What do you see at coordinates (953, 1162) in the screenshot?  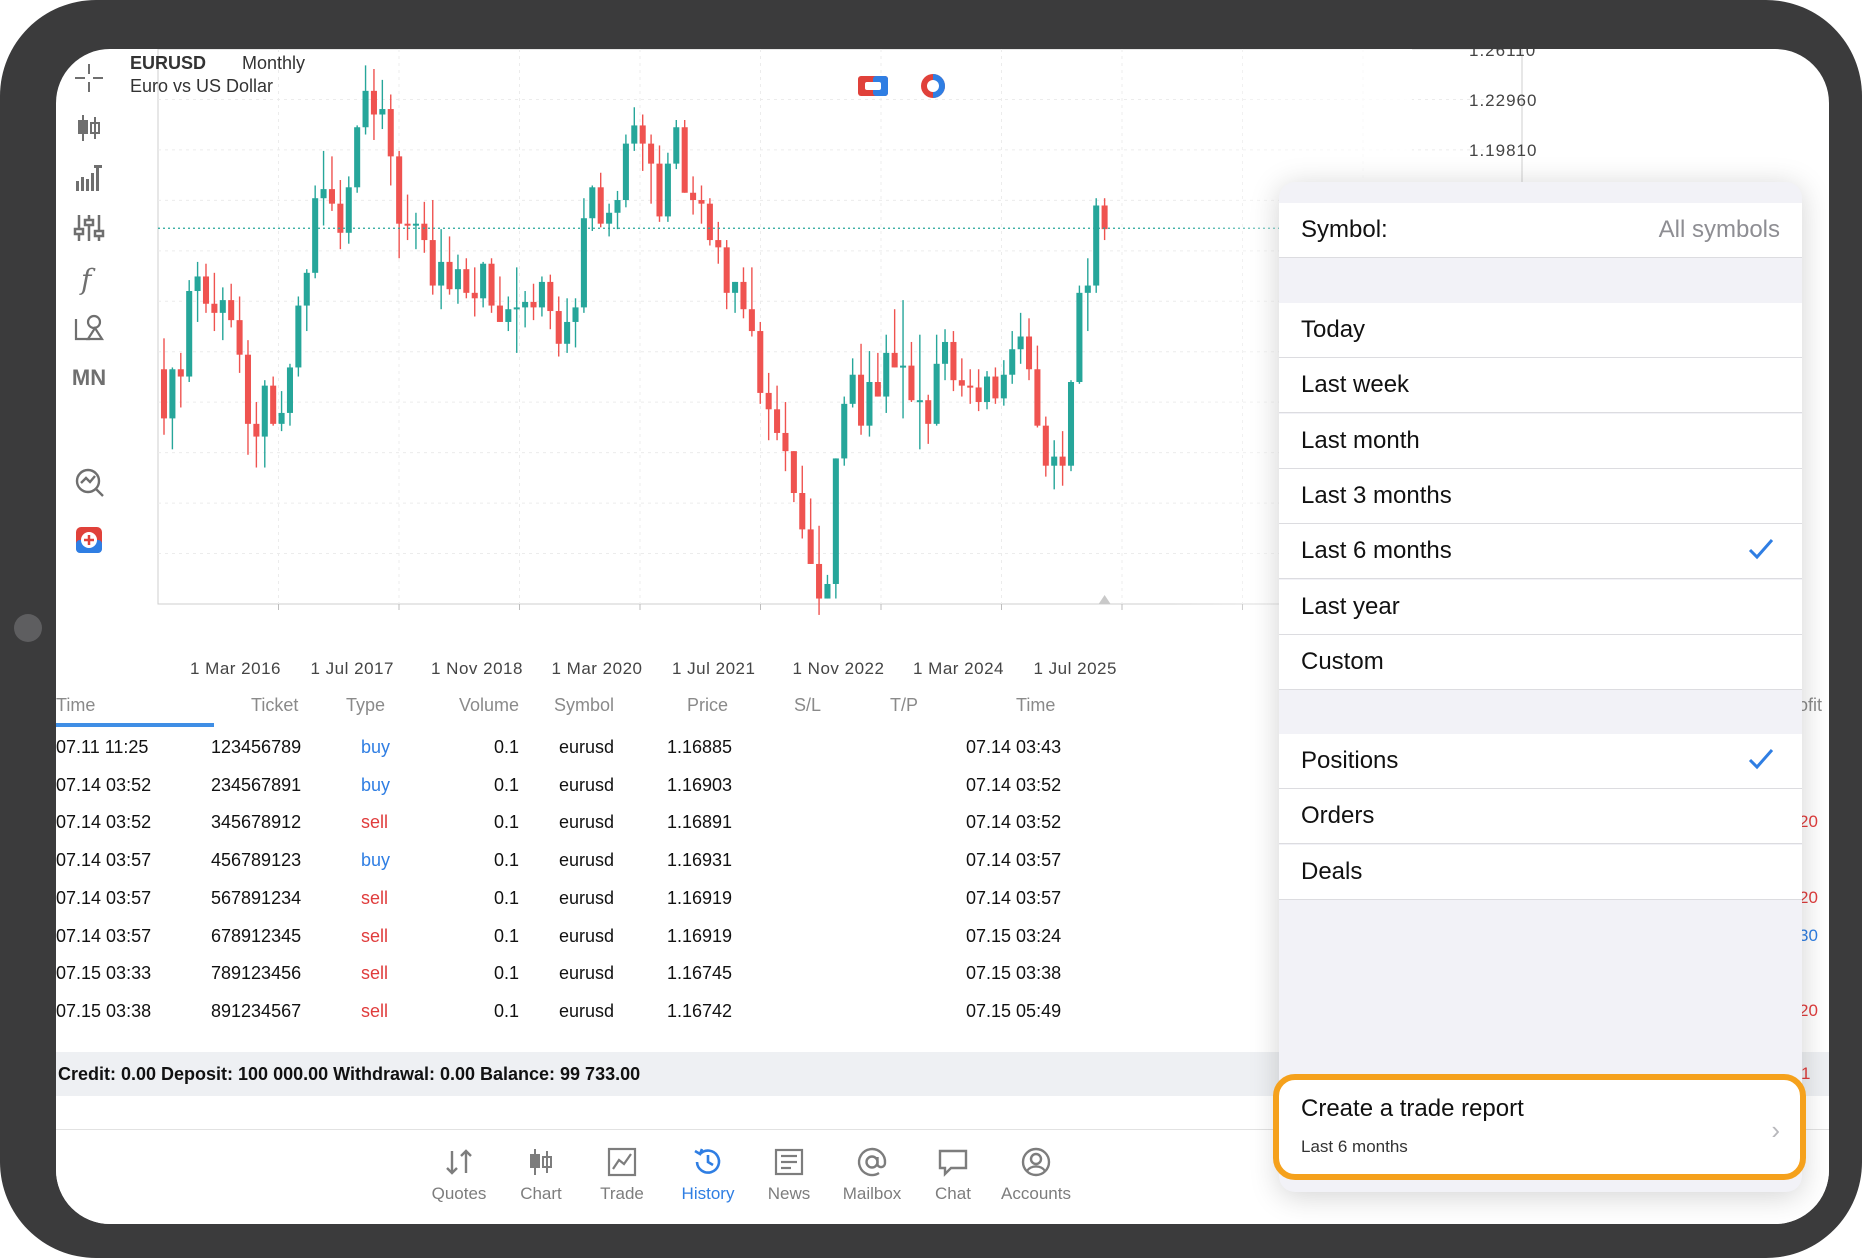 I see `chat-icon` at bounding box center [953, 1162].